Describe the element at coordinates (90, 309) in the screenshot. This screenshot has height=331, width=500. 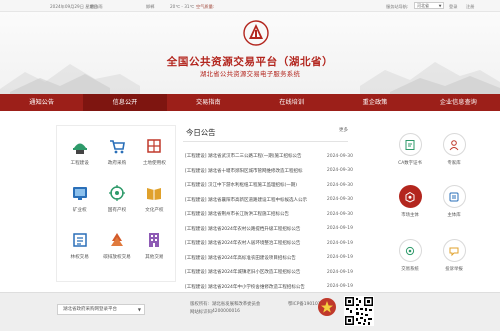
I see `related-sites-select-value: 湖北省政府采购网登录平台` at that location.